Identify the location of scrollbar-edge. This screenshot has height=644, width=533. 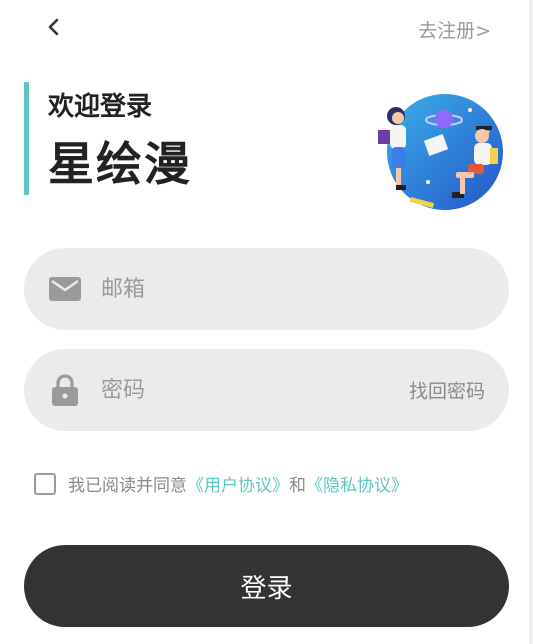
(531, 322).